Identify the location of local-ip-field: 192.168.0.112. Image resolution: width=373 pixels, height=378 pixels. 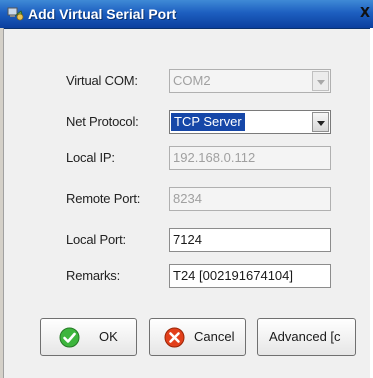
(250, 158).